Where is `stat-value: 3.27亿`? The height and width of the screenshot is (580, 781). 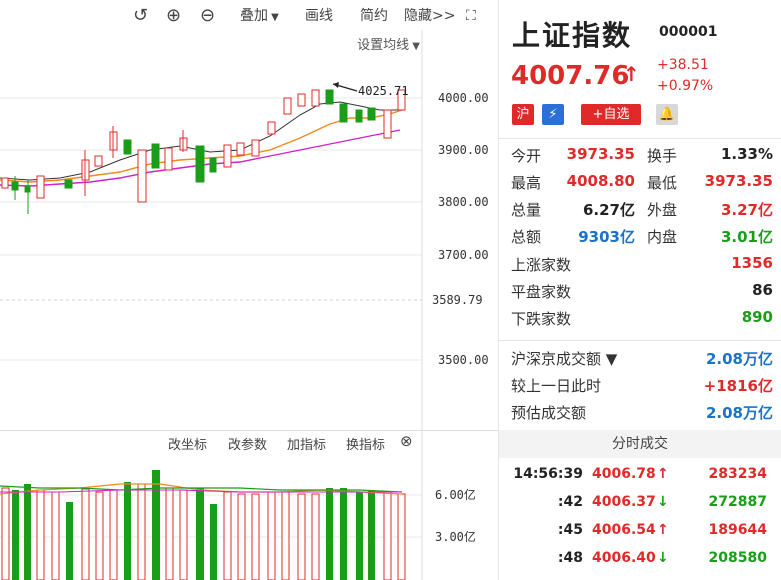
stat-value: 3.27亿 is located at coordinates (746, 210).